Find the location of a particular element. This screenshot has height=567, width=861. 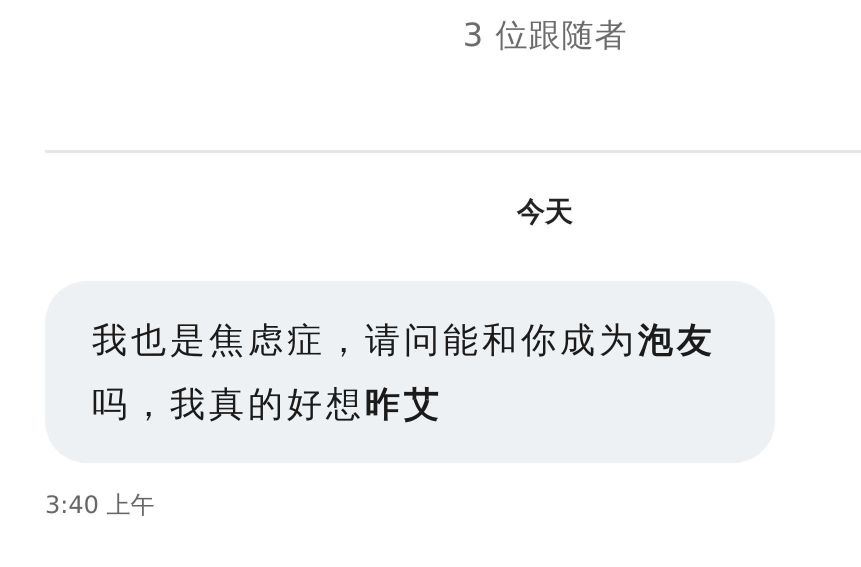

date-label: 今天 is located at coordinates (545, 212).